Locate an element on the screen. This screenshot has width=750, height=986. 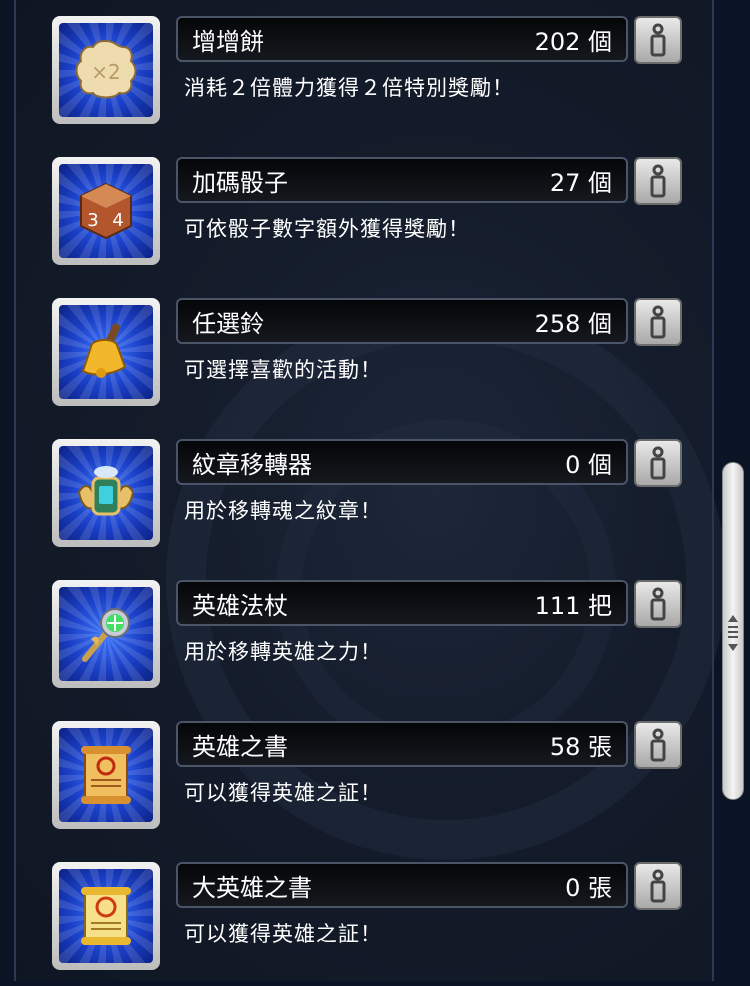
item-description: 消耗２倍體力獲得２倍特別獎勵！ is located at coordinates (349, 88).